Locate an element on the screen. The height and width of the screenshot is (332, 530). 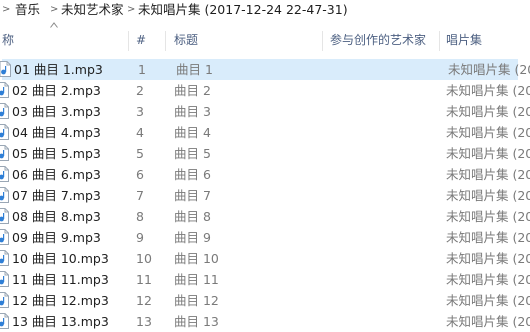
table-row: 06 曲目 6.mp3 6 曲目 6 未知唱片集 (201 is located at coordinates (265, 174).